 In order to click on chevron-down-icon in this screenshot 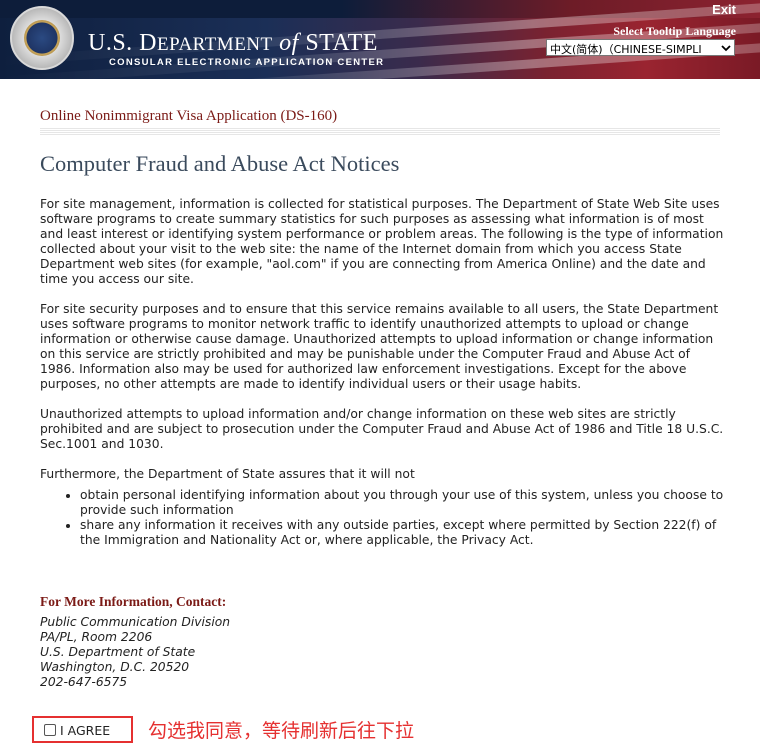, I will do `click(726, 48)`.